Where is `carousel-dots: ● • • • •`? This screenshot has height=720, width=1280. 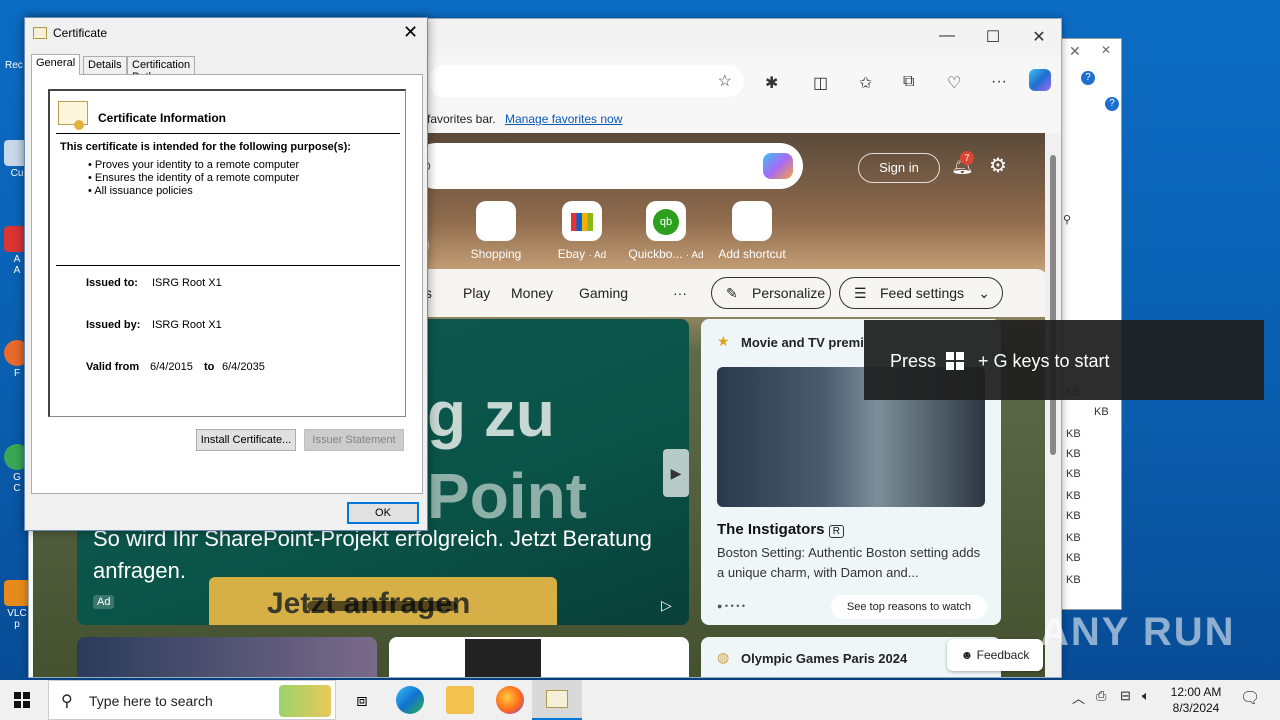 carousel-dots: ● • • • • is located at coordinates (731, 606).